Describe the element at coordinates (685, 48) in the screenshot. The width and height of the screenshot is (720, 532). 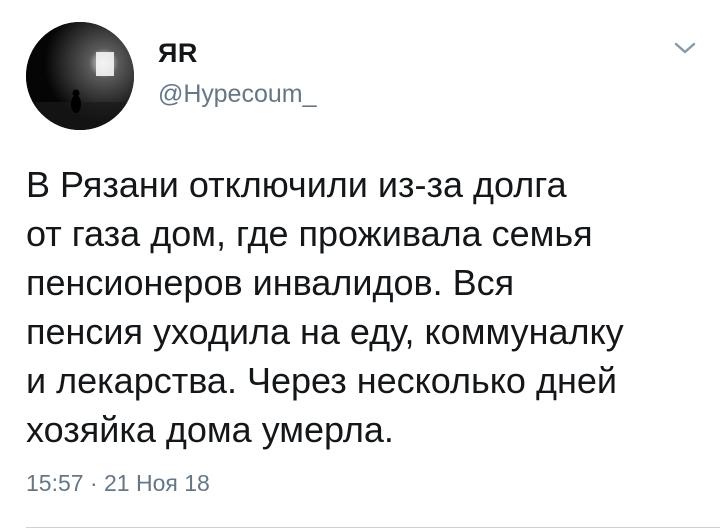
I see `chevron-down-icon` at that location.